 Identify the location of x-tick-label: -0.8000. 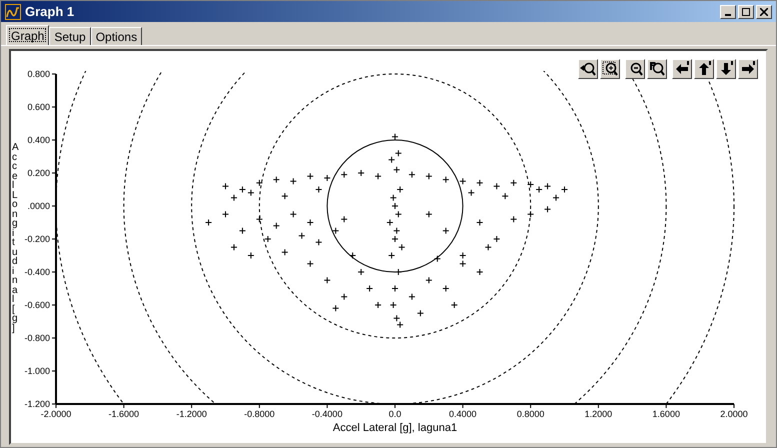
(259, 414).